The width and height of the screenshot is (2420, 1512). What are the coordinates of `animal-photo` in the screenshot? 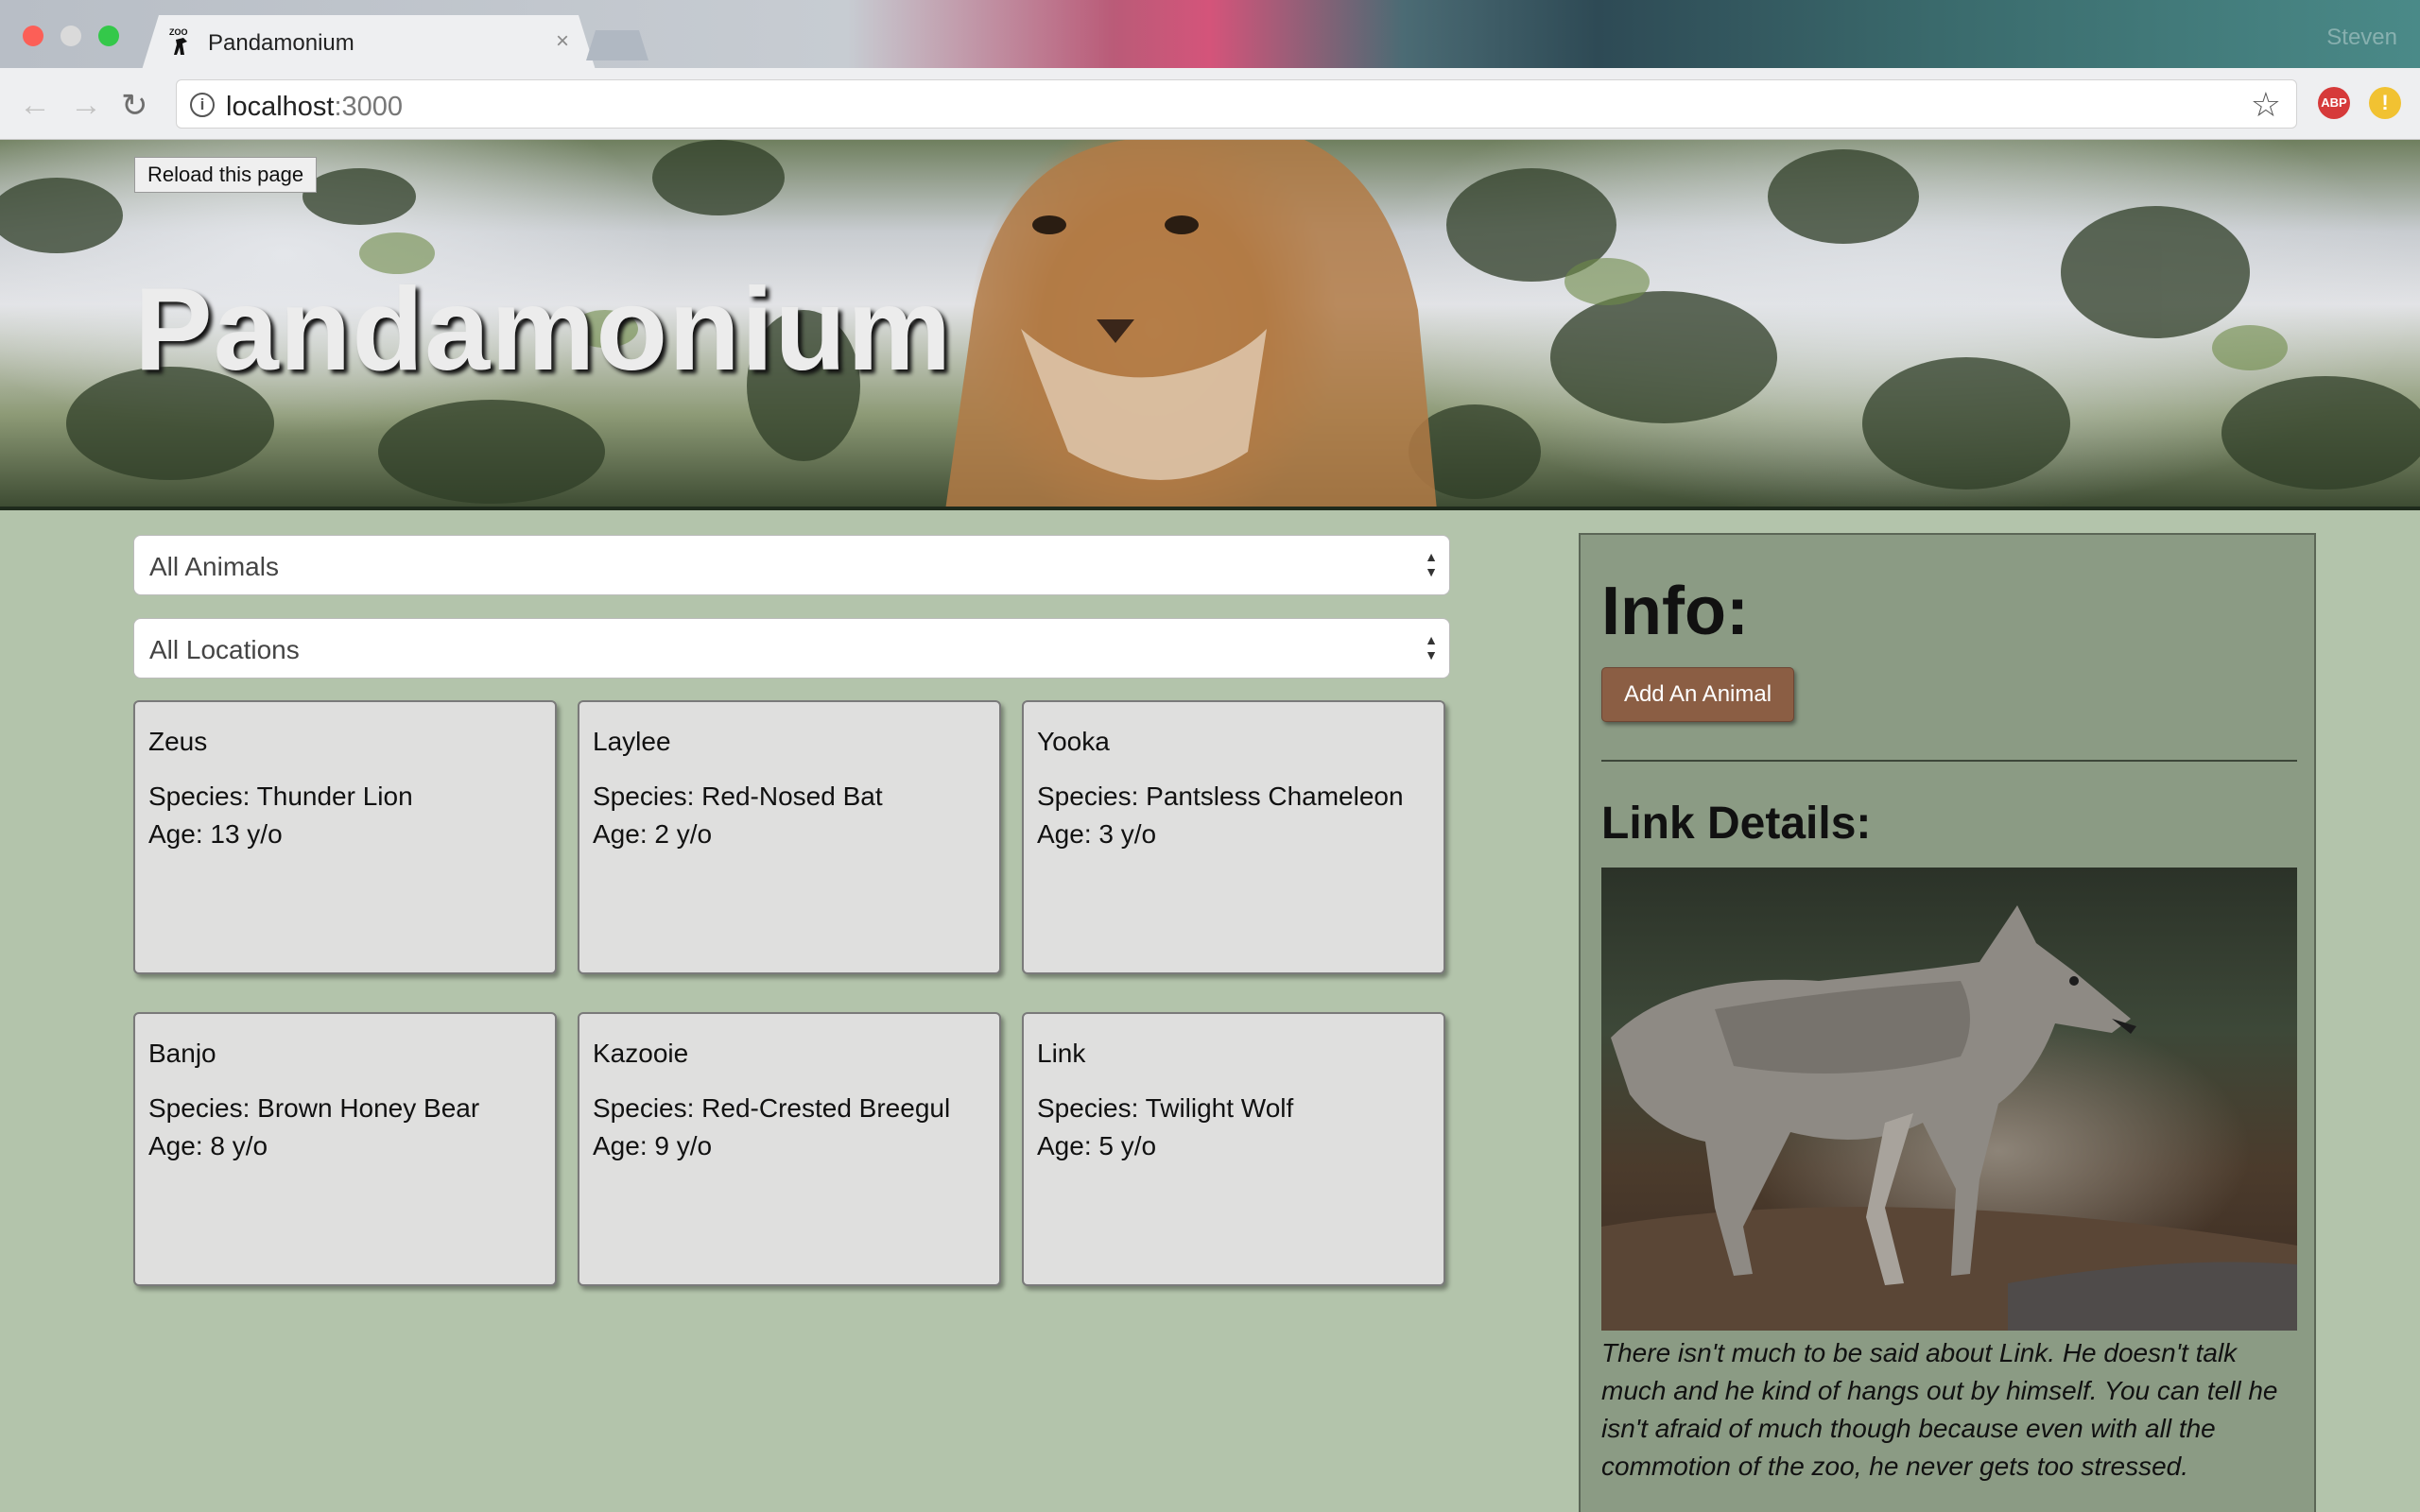 It's located at (1949, 1099).